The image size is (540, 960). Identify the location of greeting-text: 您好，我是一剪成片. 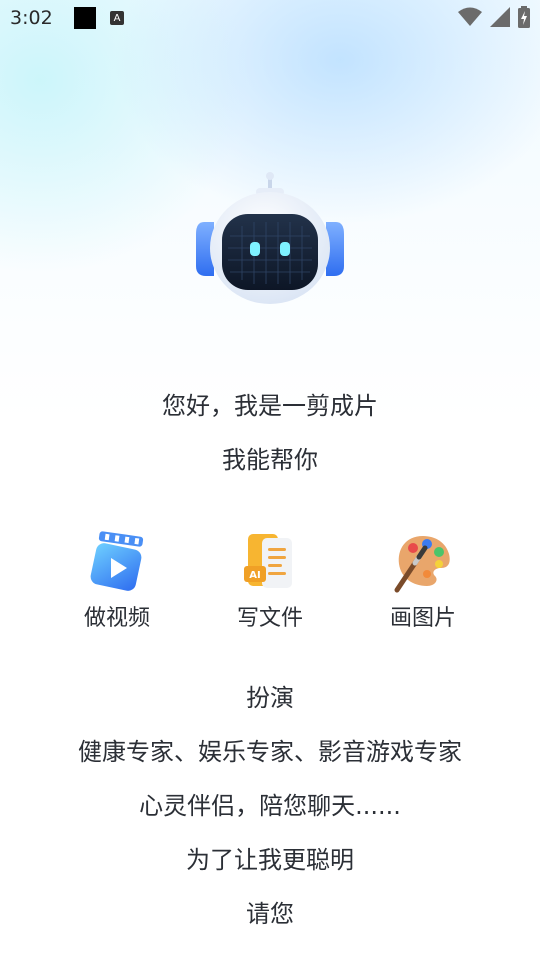
(270, 406).